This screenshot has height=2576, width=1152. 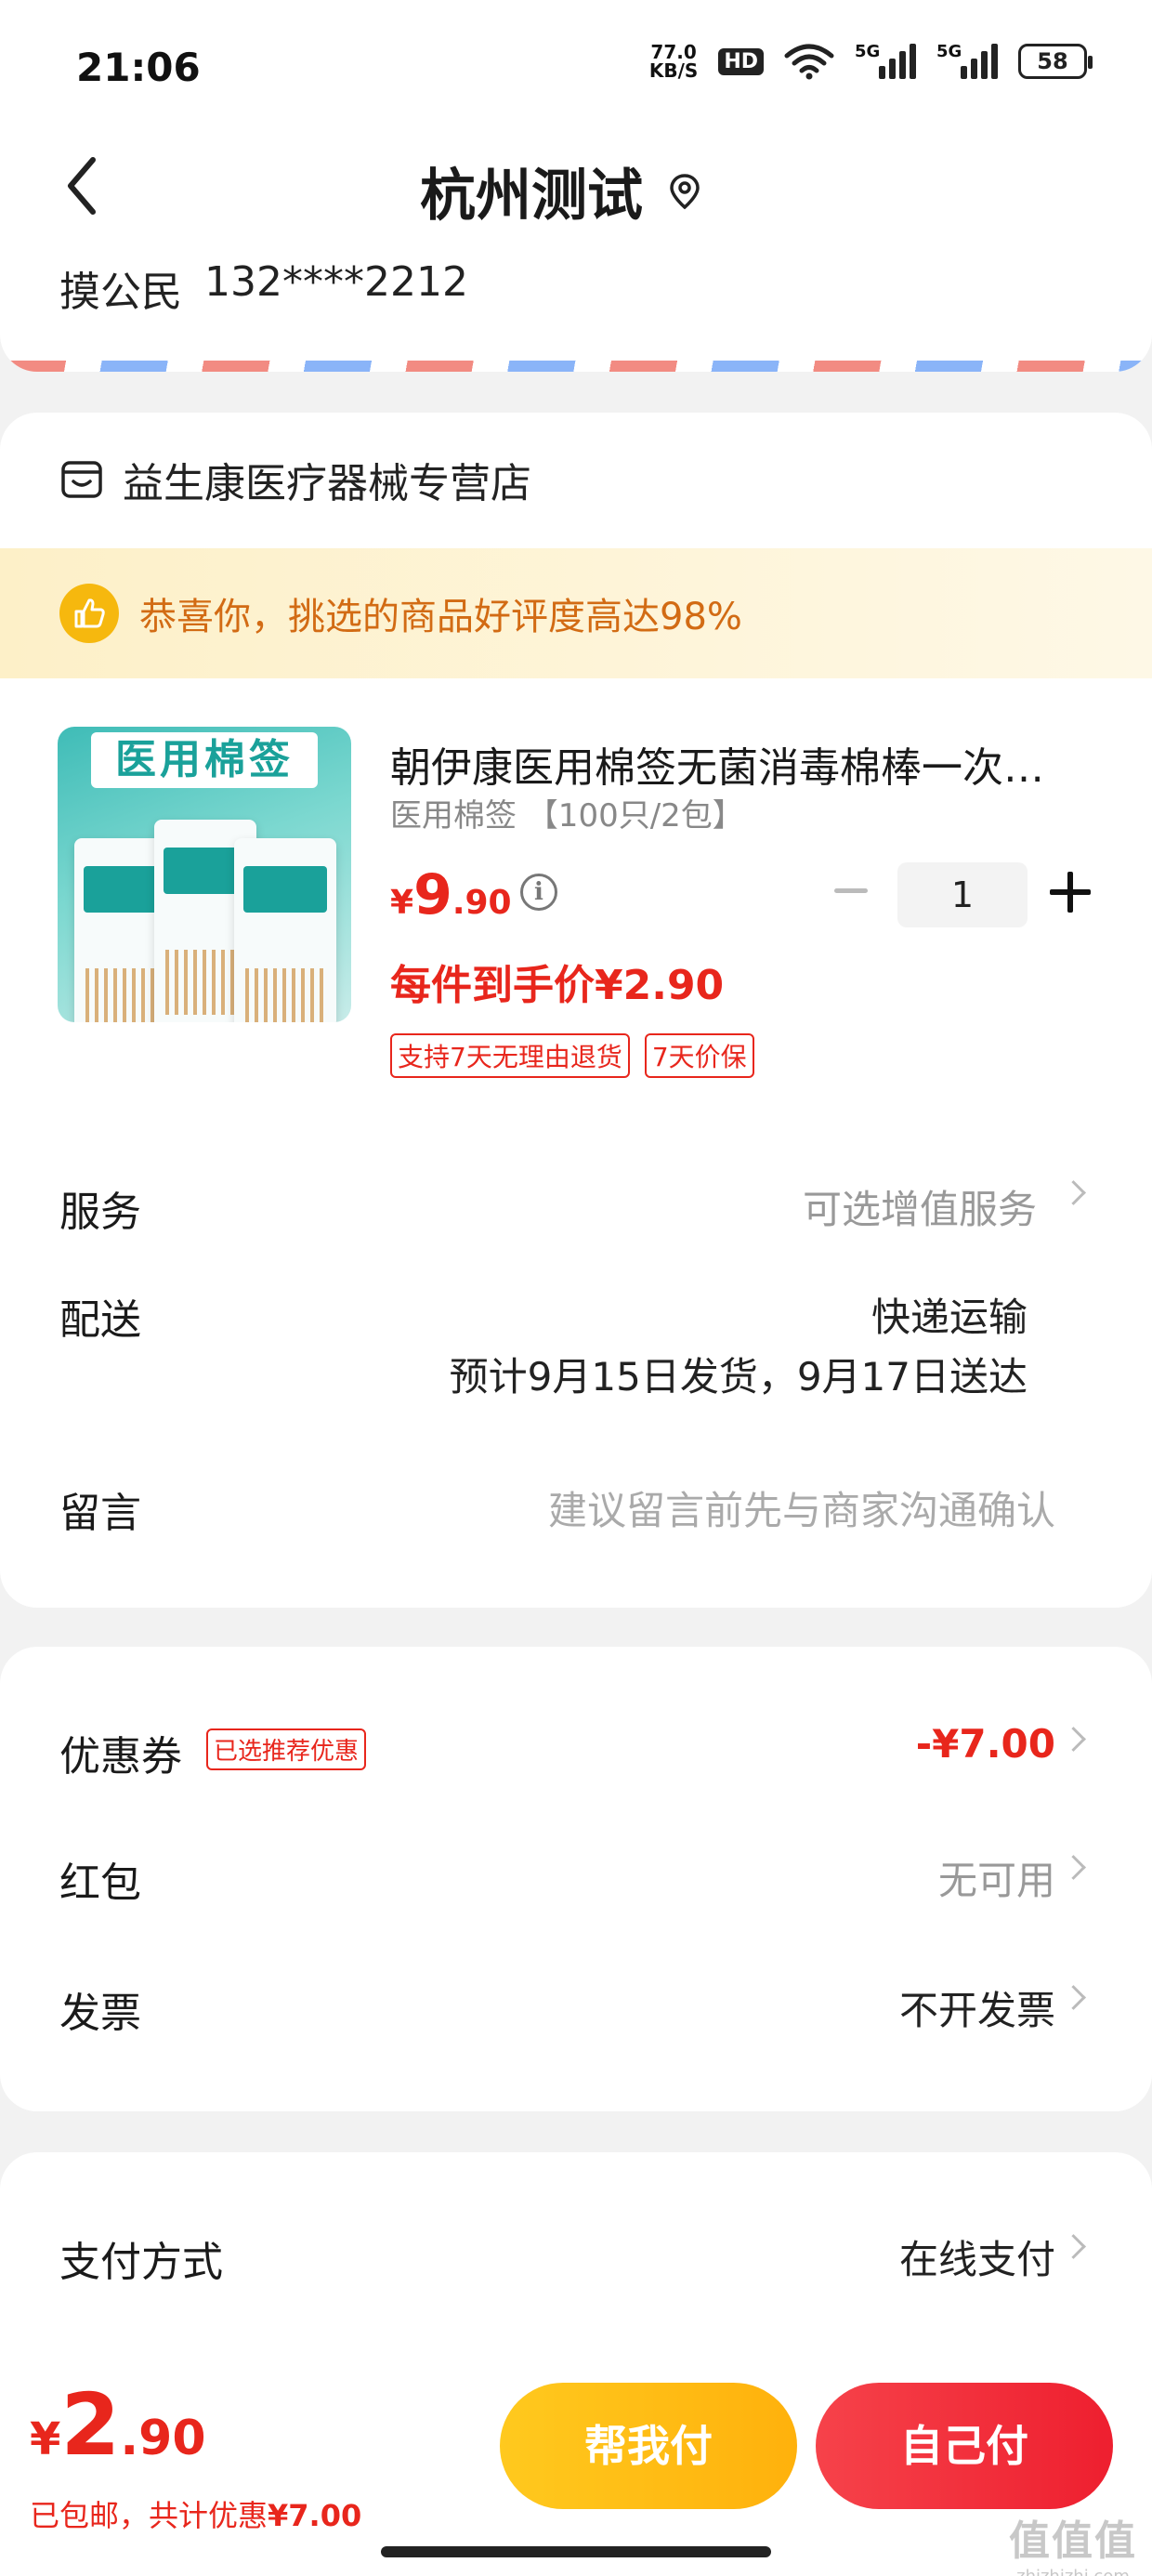 I want to click on page-title: 杭州测试, so click(x=531, y=196).